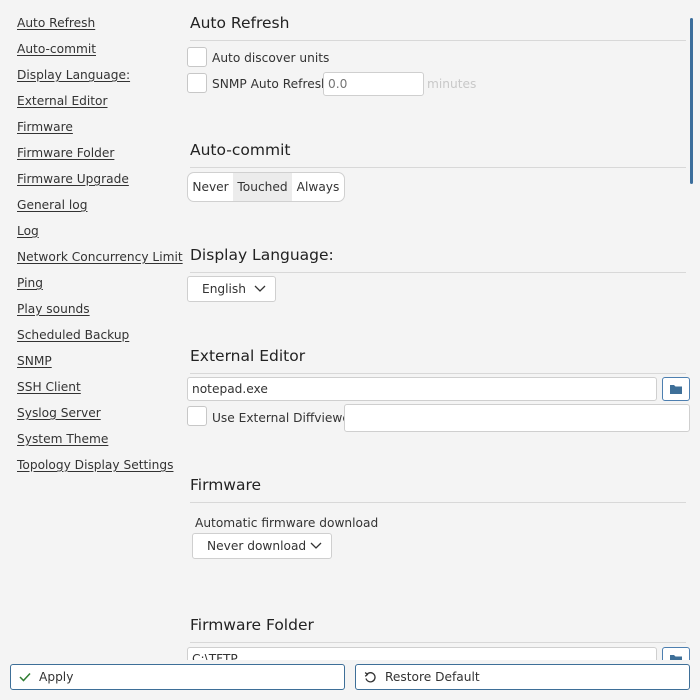  What do you see at coordinates (224, 289) in the screenshot?
I see `display-language-value: English` at bounding box center [224, 289].